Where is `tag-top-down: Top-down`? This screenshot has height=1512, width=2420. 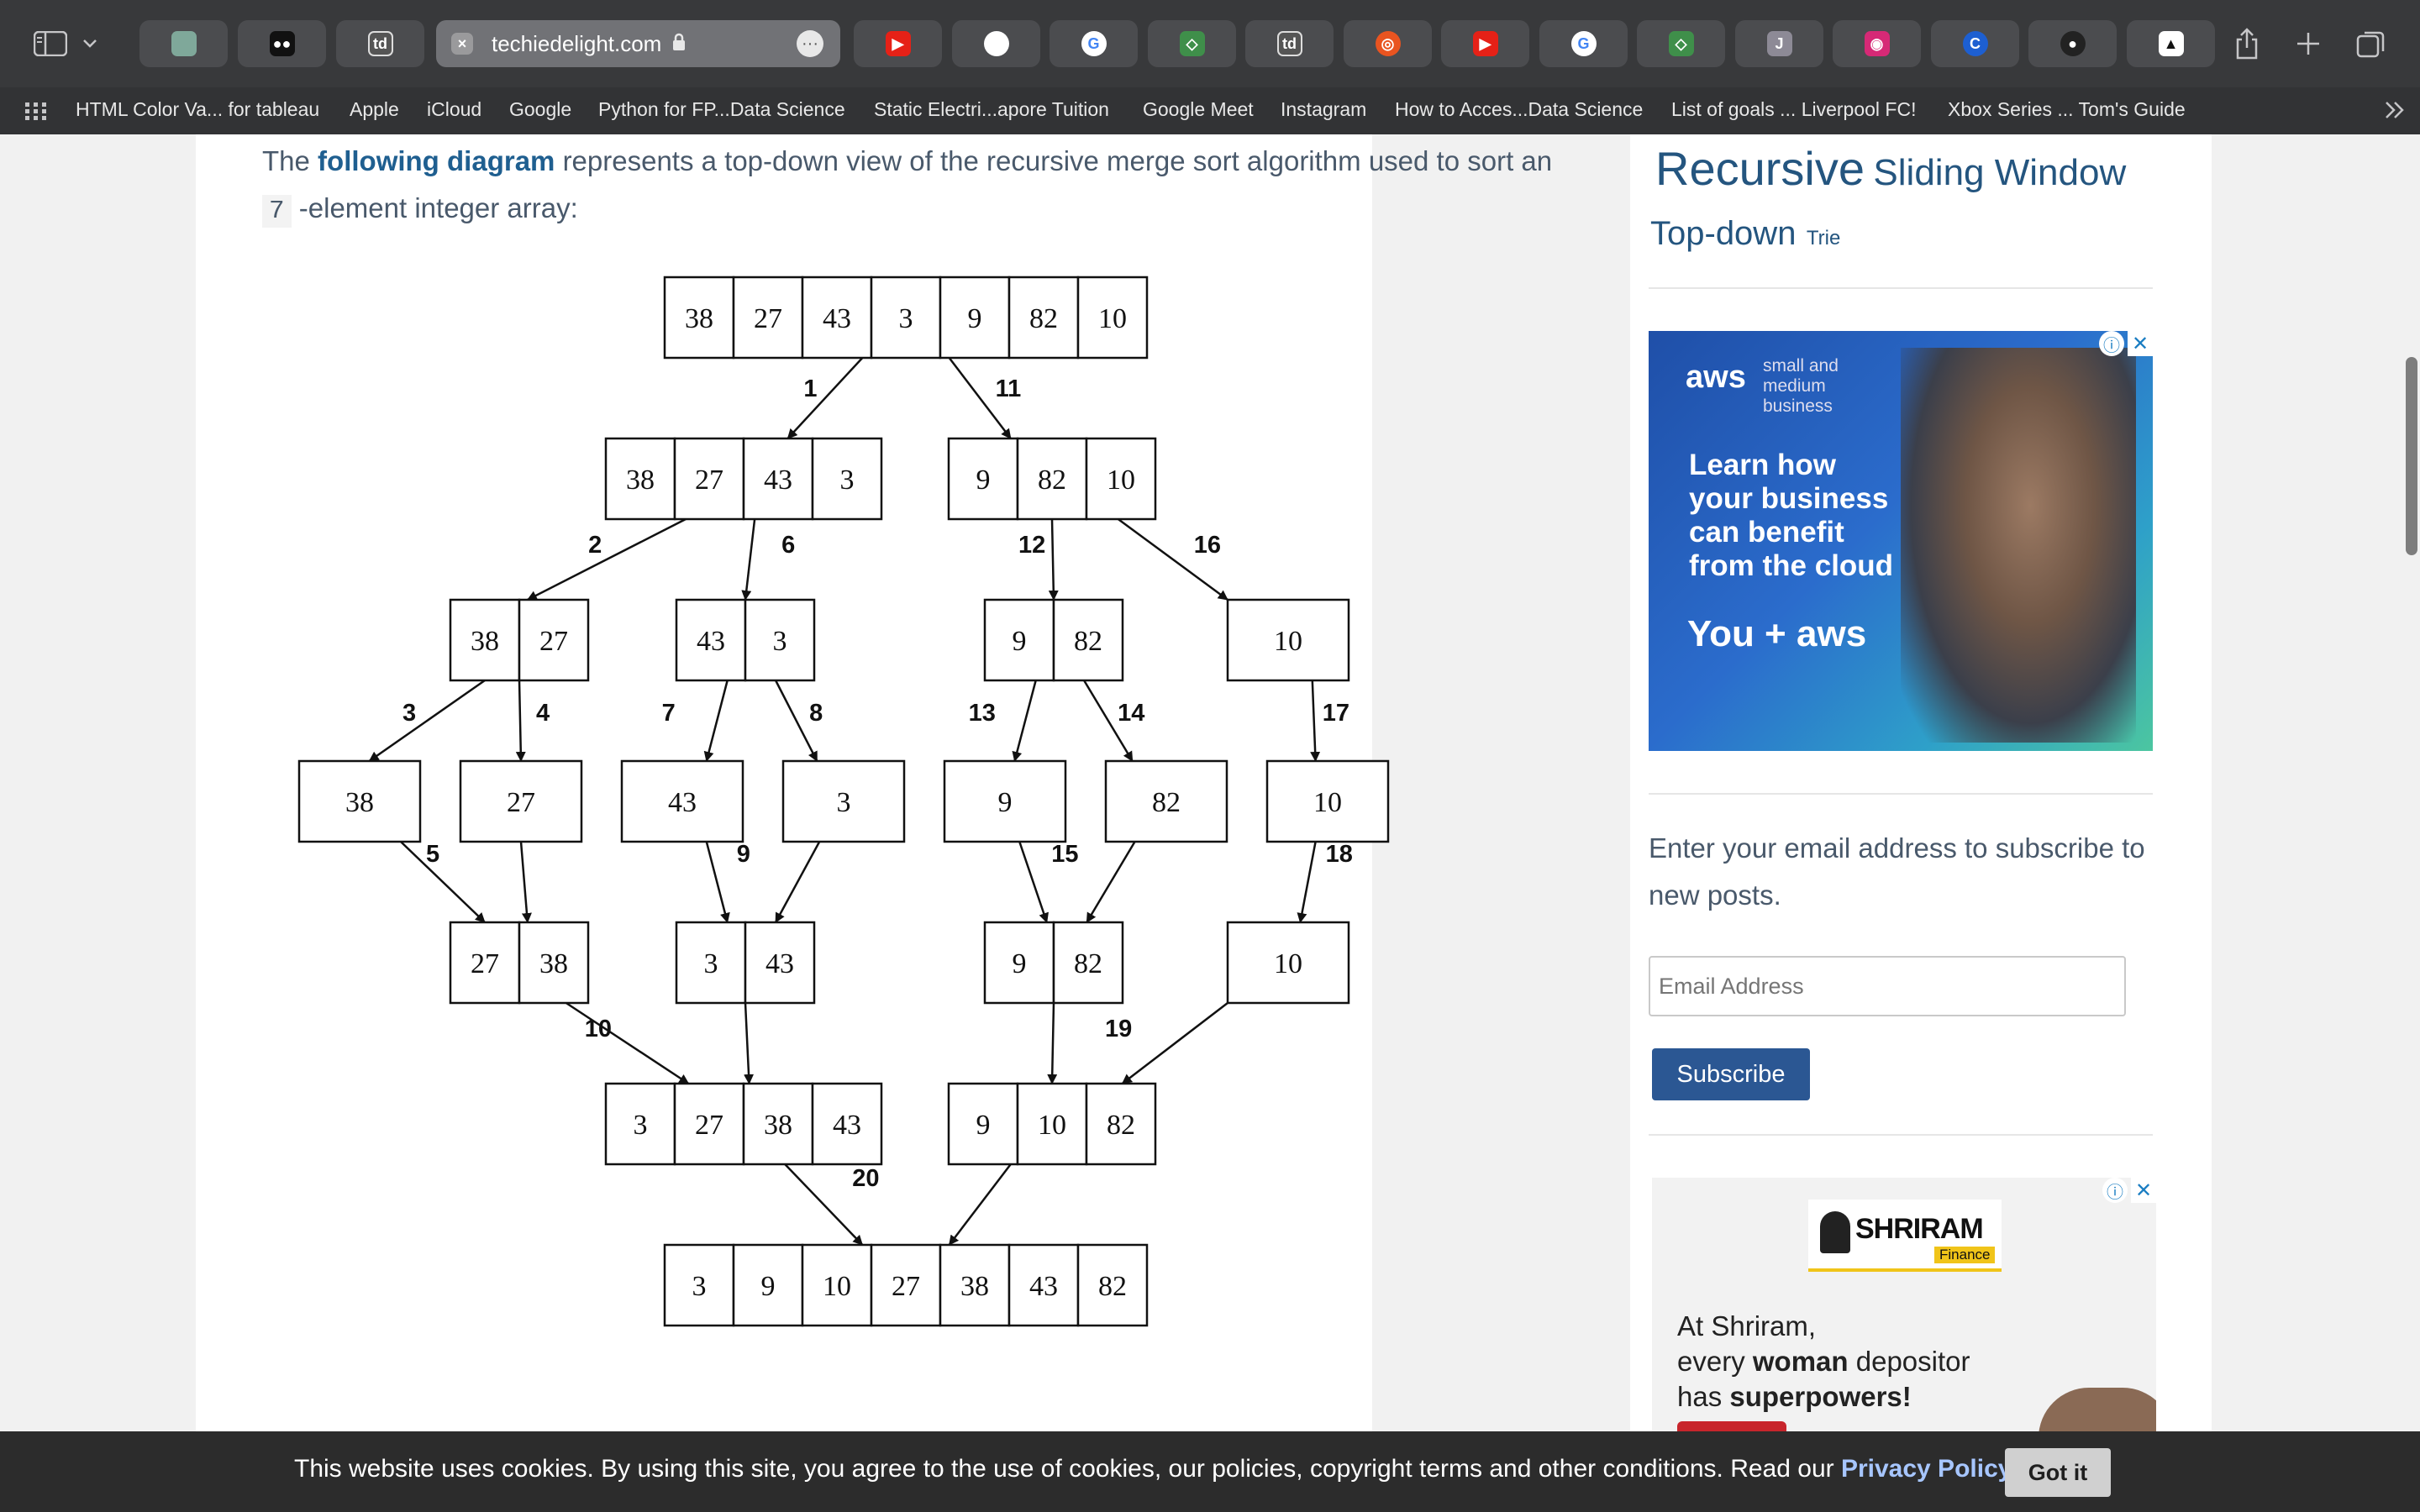
tag-top-down: Top-down is located at coordinates (1723, 233).